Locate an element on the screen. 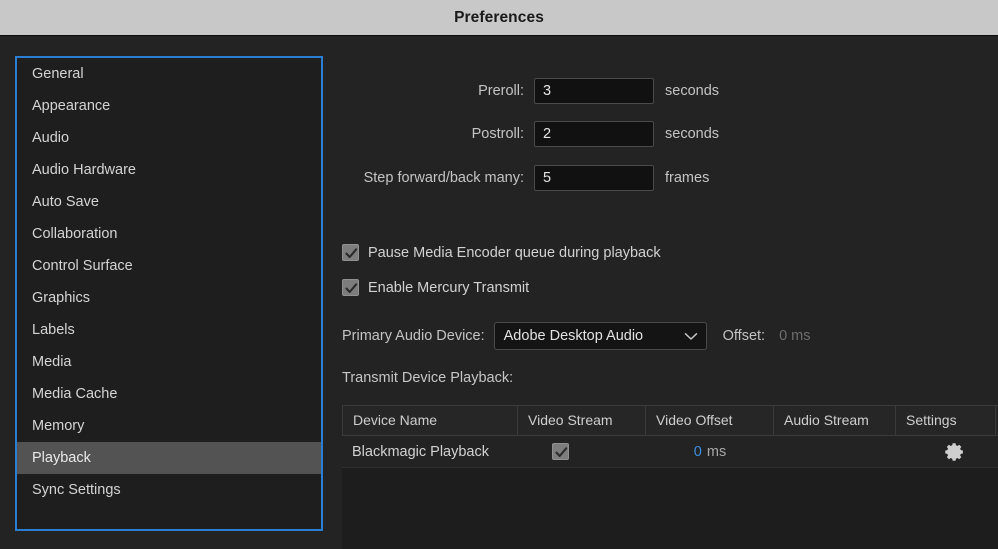 The width and height of the screenshot is (998, 549). cell-device-name: Blackmagic Playback is located at coordinates (420, 451).